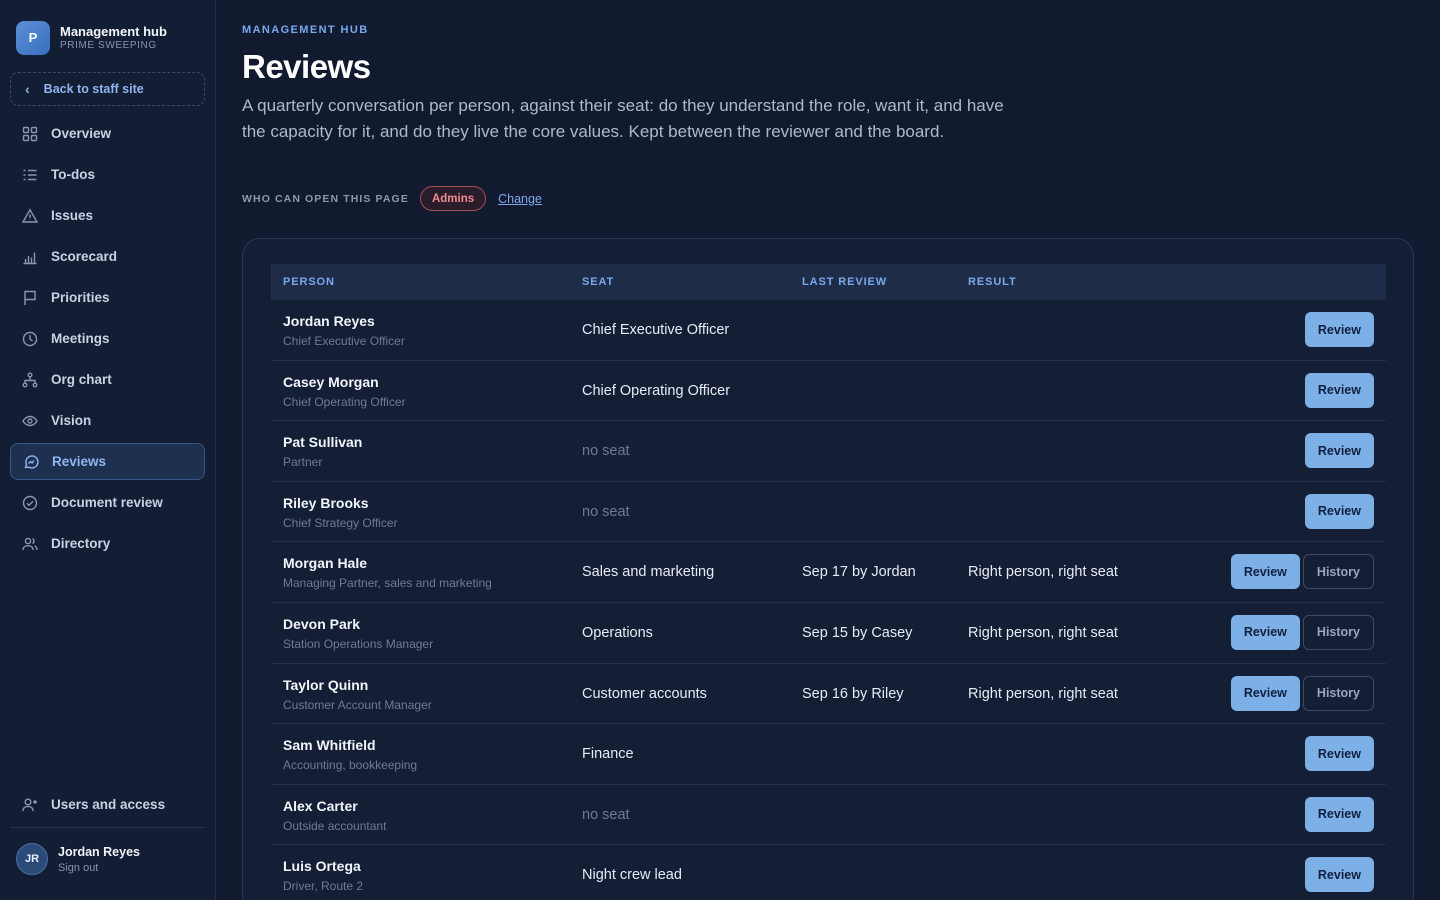 The width and height of the screenshot is (1440, 900). I want to click on sidebar-item-issues: Issues, so click(107, 215).